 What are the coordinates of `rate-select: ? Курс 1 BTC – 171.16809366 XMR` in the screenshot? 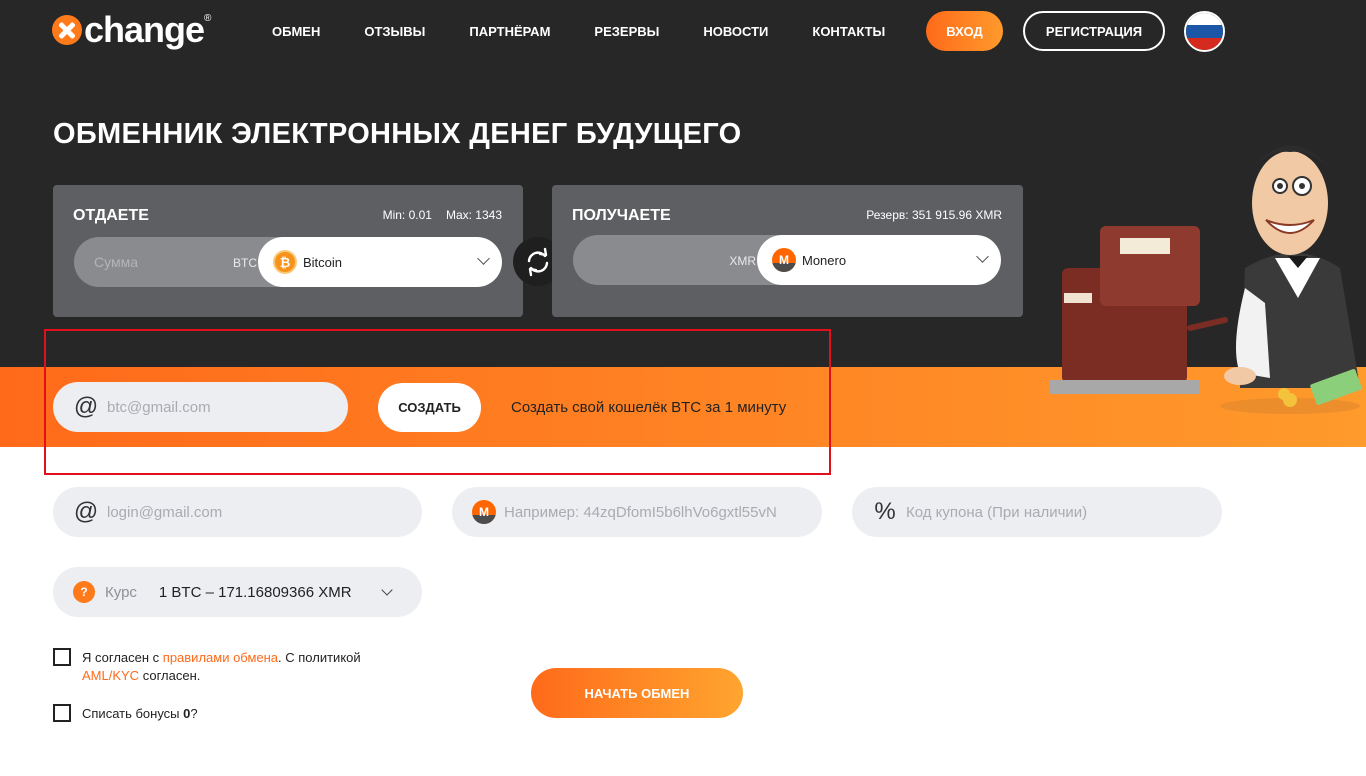 It's located at (237, 592).